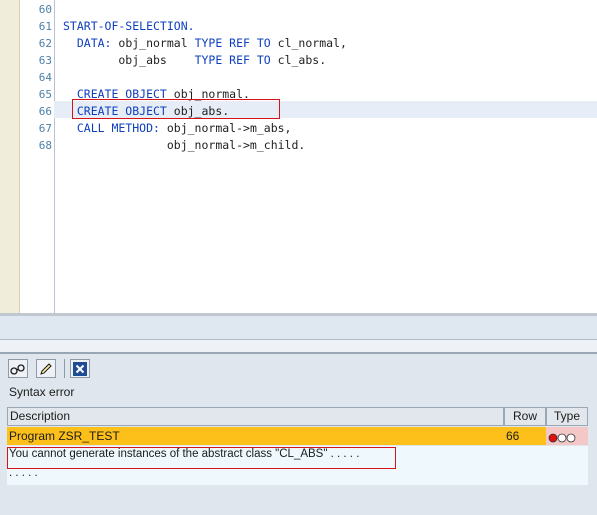  What do you see at coordinates (45, 128) in the screenshot?
I see `line-number: 67` at bounding box center [45, 128].